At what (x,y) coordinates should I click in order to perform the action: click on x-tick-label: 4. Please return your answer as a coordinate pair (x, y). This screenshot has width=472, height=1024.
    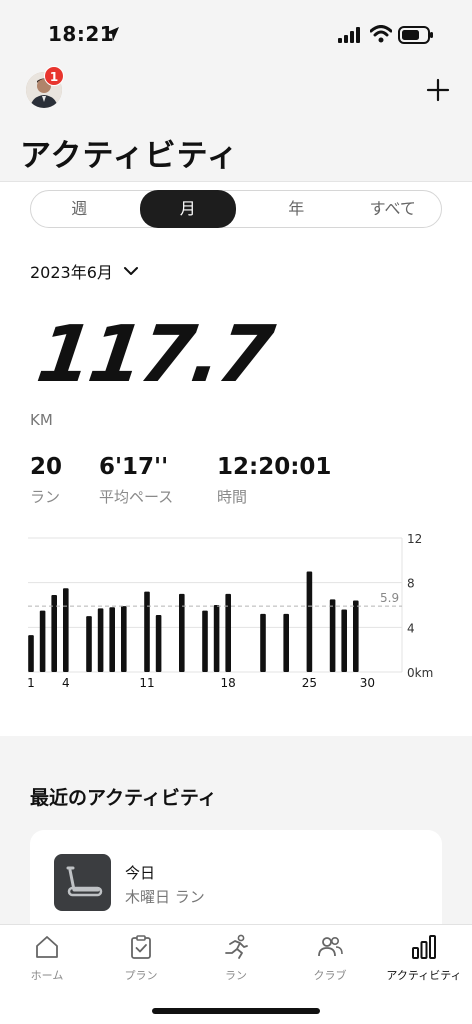
    Looking at the image, I should click on (66, 683).